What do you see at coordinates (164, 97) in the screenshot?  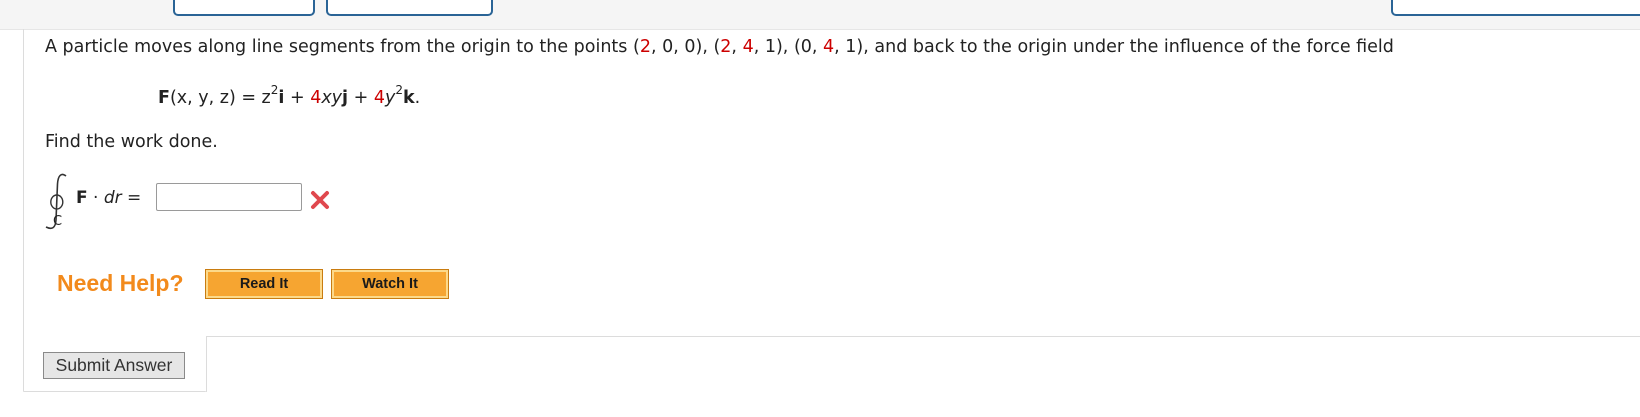 I see `formula-F: F` at bounding box center [164, 97].